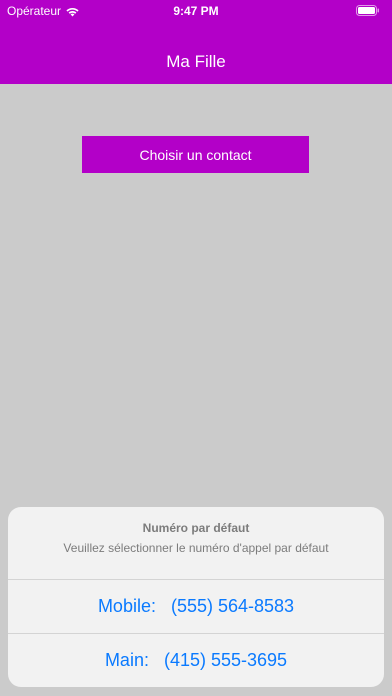 This screenshot has width=392, height=696. What do you see at coordinates (196, 61) in the screenshot?
I see `page-title: Ma Fille` at bounding box center [196, 61].